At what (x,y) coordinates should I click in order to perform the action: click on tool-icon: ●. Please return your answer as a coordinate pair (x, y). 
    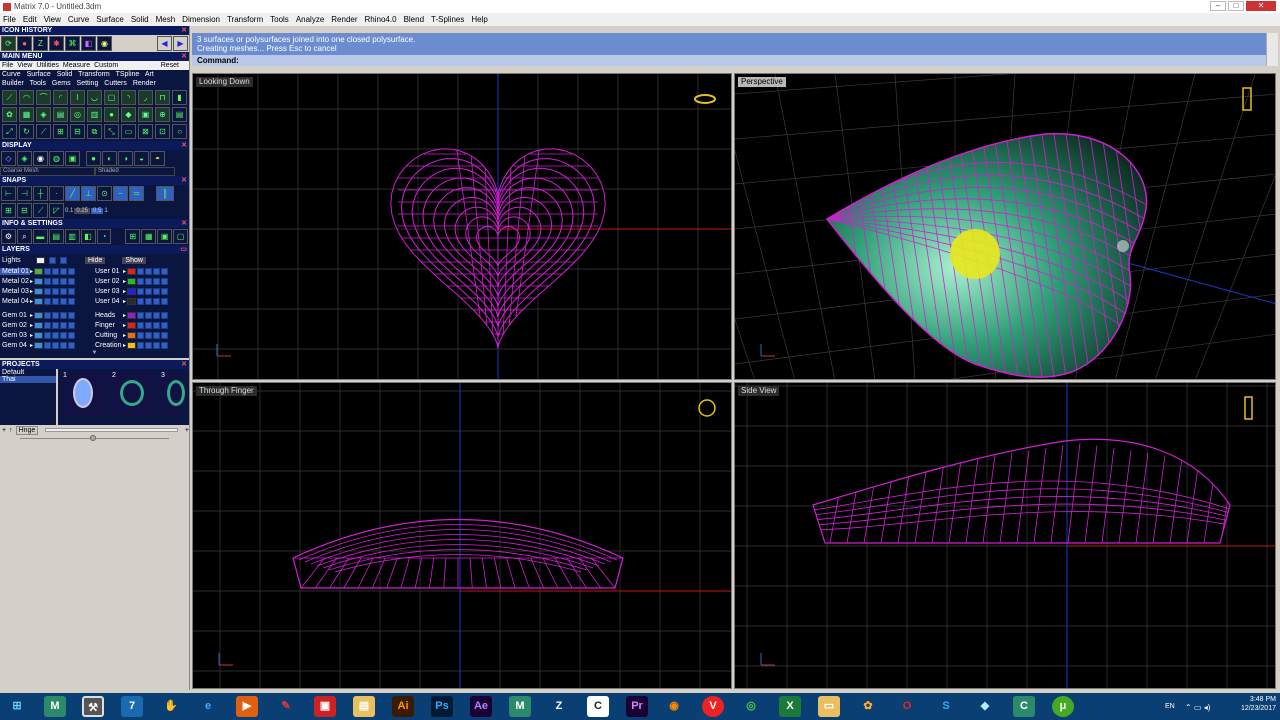
    Looking at the image, I should click on (111, 114).